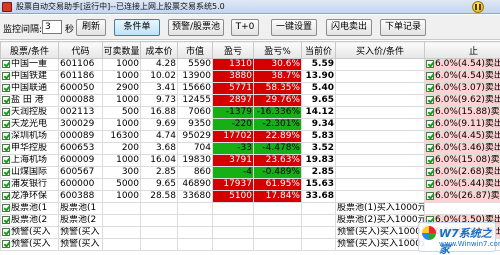 Image resolution: width=500 pixels, height=255 pixels. Describe the element at coordinates (29, 76) in the screenshot. I see `stock-name: 中国铁建` at that location.